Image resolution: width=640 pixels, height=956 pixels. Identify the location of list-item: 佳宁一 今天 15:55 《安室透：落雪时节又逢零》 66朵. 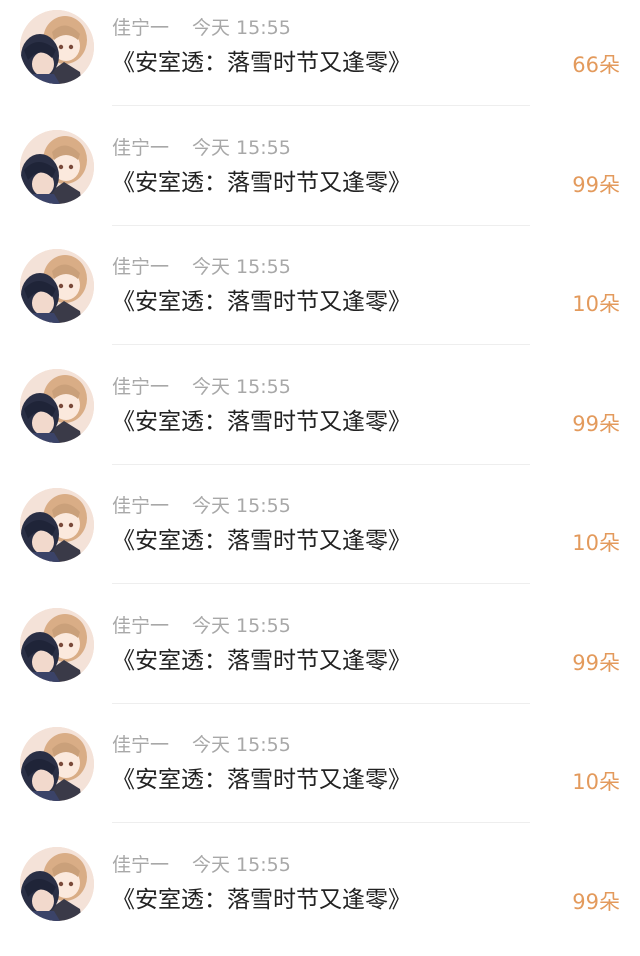
(320, 60).